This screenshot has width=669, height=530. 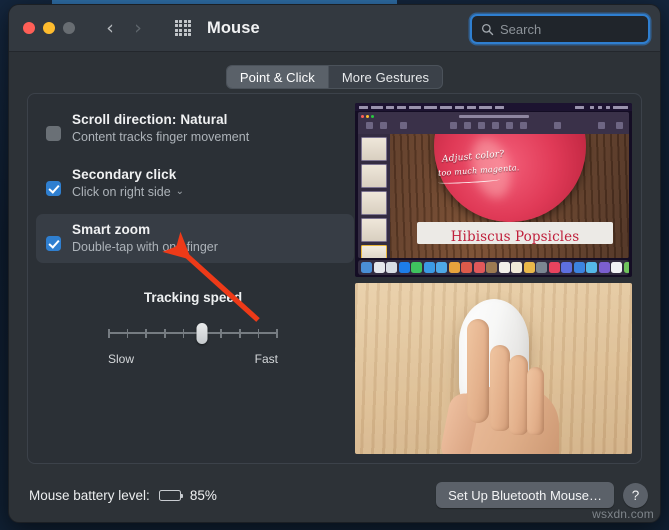 I want to click on search-field, so click(x=565, y=29).